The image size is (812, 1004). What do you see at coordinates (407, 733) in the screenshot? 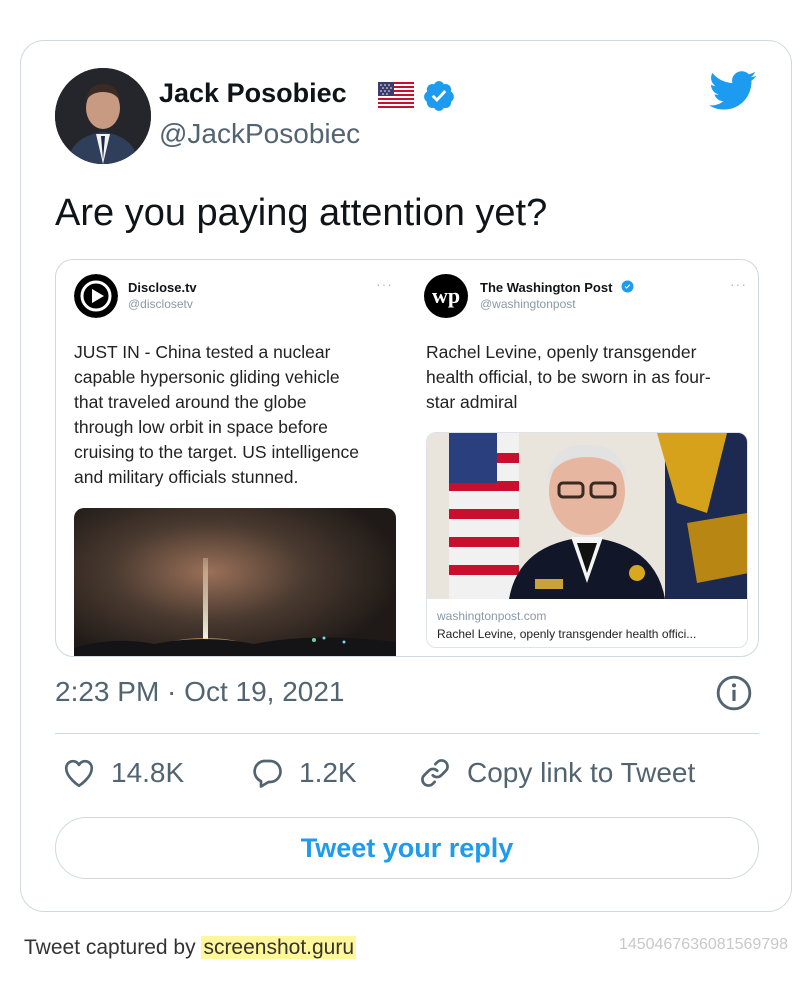
I see `divider` at bounding box center [407, 733].